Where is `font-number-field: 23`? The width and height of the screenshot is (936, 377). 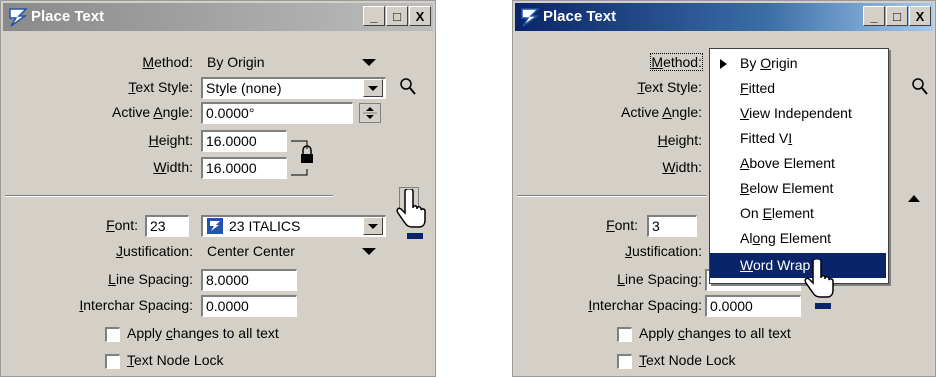 font-number-field: 23 is located at coordinates (167, 226).